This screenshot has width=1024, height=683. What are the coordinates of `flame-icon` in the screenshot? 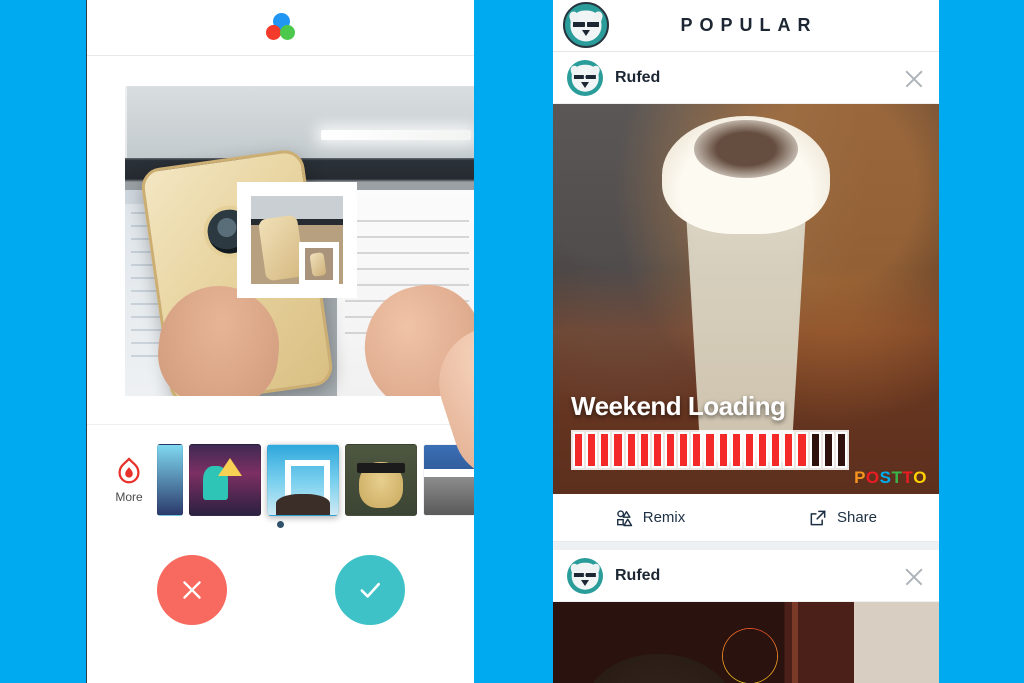 It's located at (129, 470).